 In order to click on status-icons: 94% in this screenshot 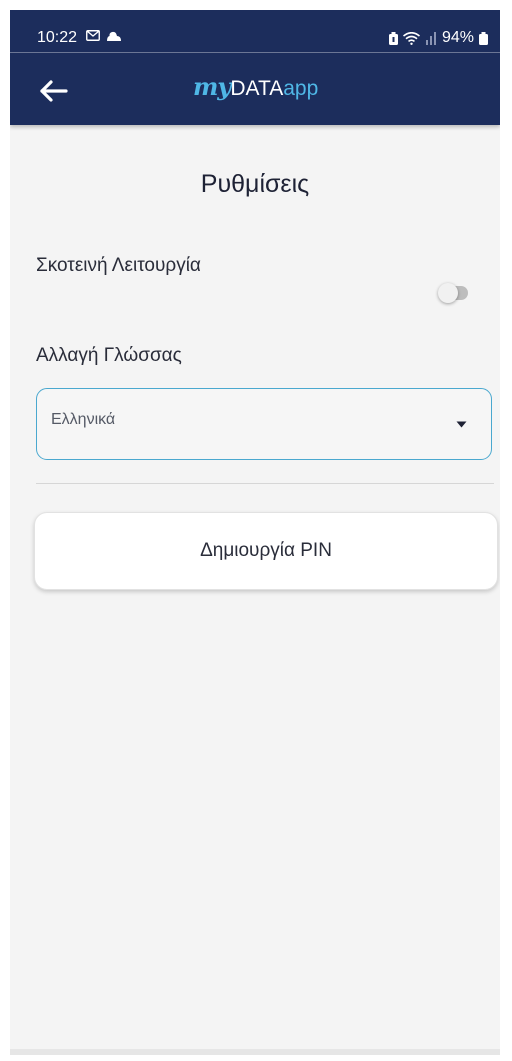, I will do `click(438, 38)`.